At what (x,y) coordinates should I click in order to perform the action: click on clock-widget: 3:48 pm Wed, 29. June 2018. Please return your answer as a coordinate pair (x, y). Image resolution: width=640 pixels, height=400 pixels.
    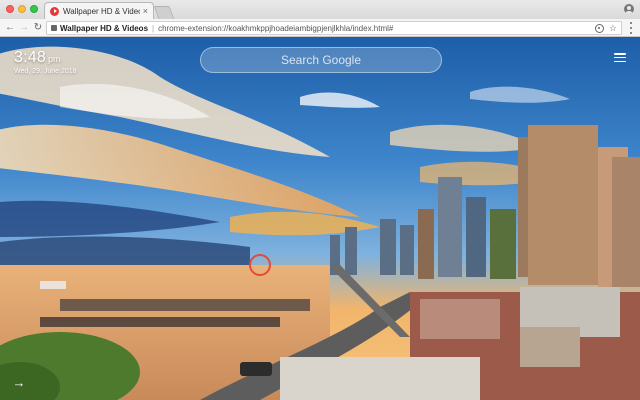
    Looking at the image, I should click on (45, 62).